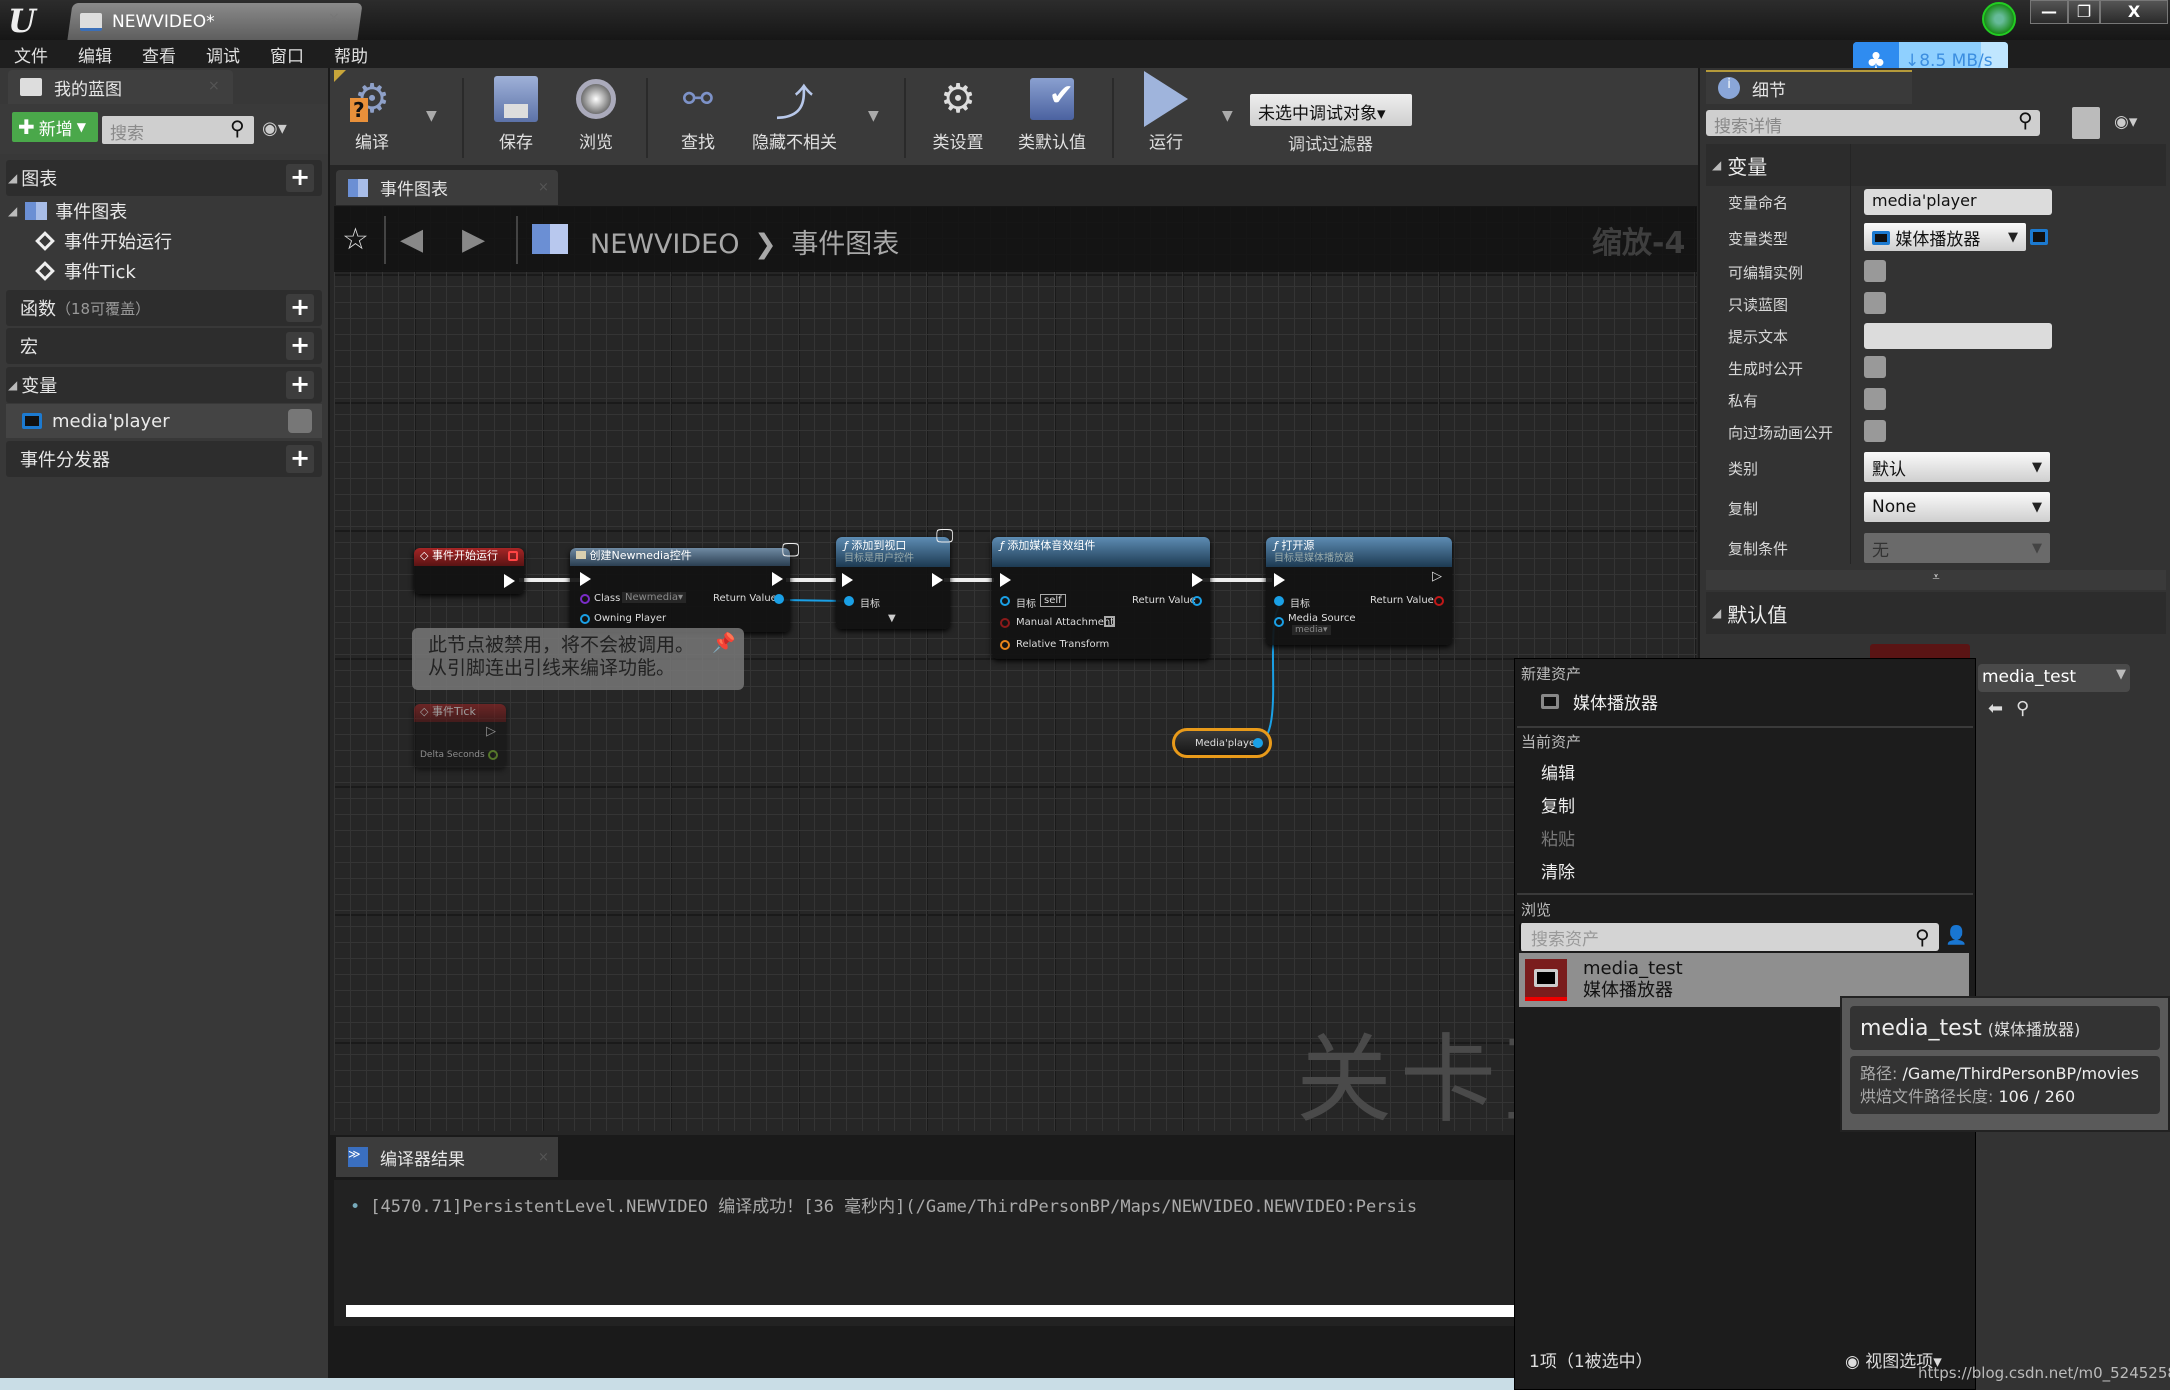 The image size is (2170, 1390). I want to click on tree-item-event-begin-play: 事件开始运行, so click(103, 241).